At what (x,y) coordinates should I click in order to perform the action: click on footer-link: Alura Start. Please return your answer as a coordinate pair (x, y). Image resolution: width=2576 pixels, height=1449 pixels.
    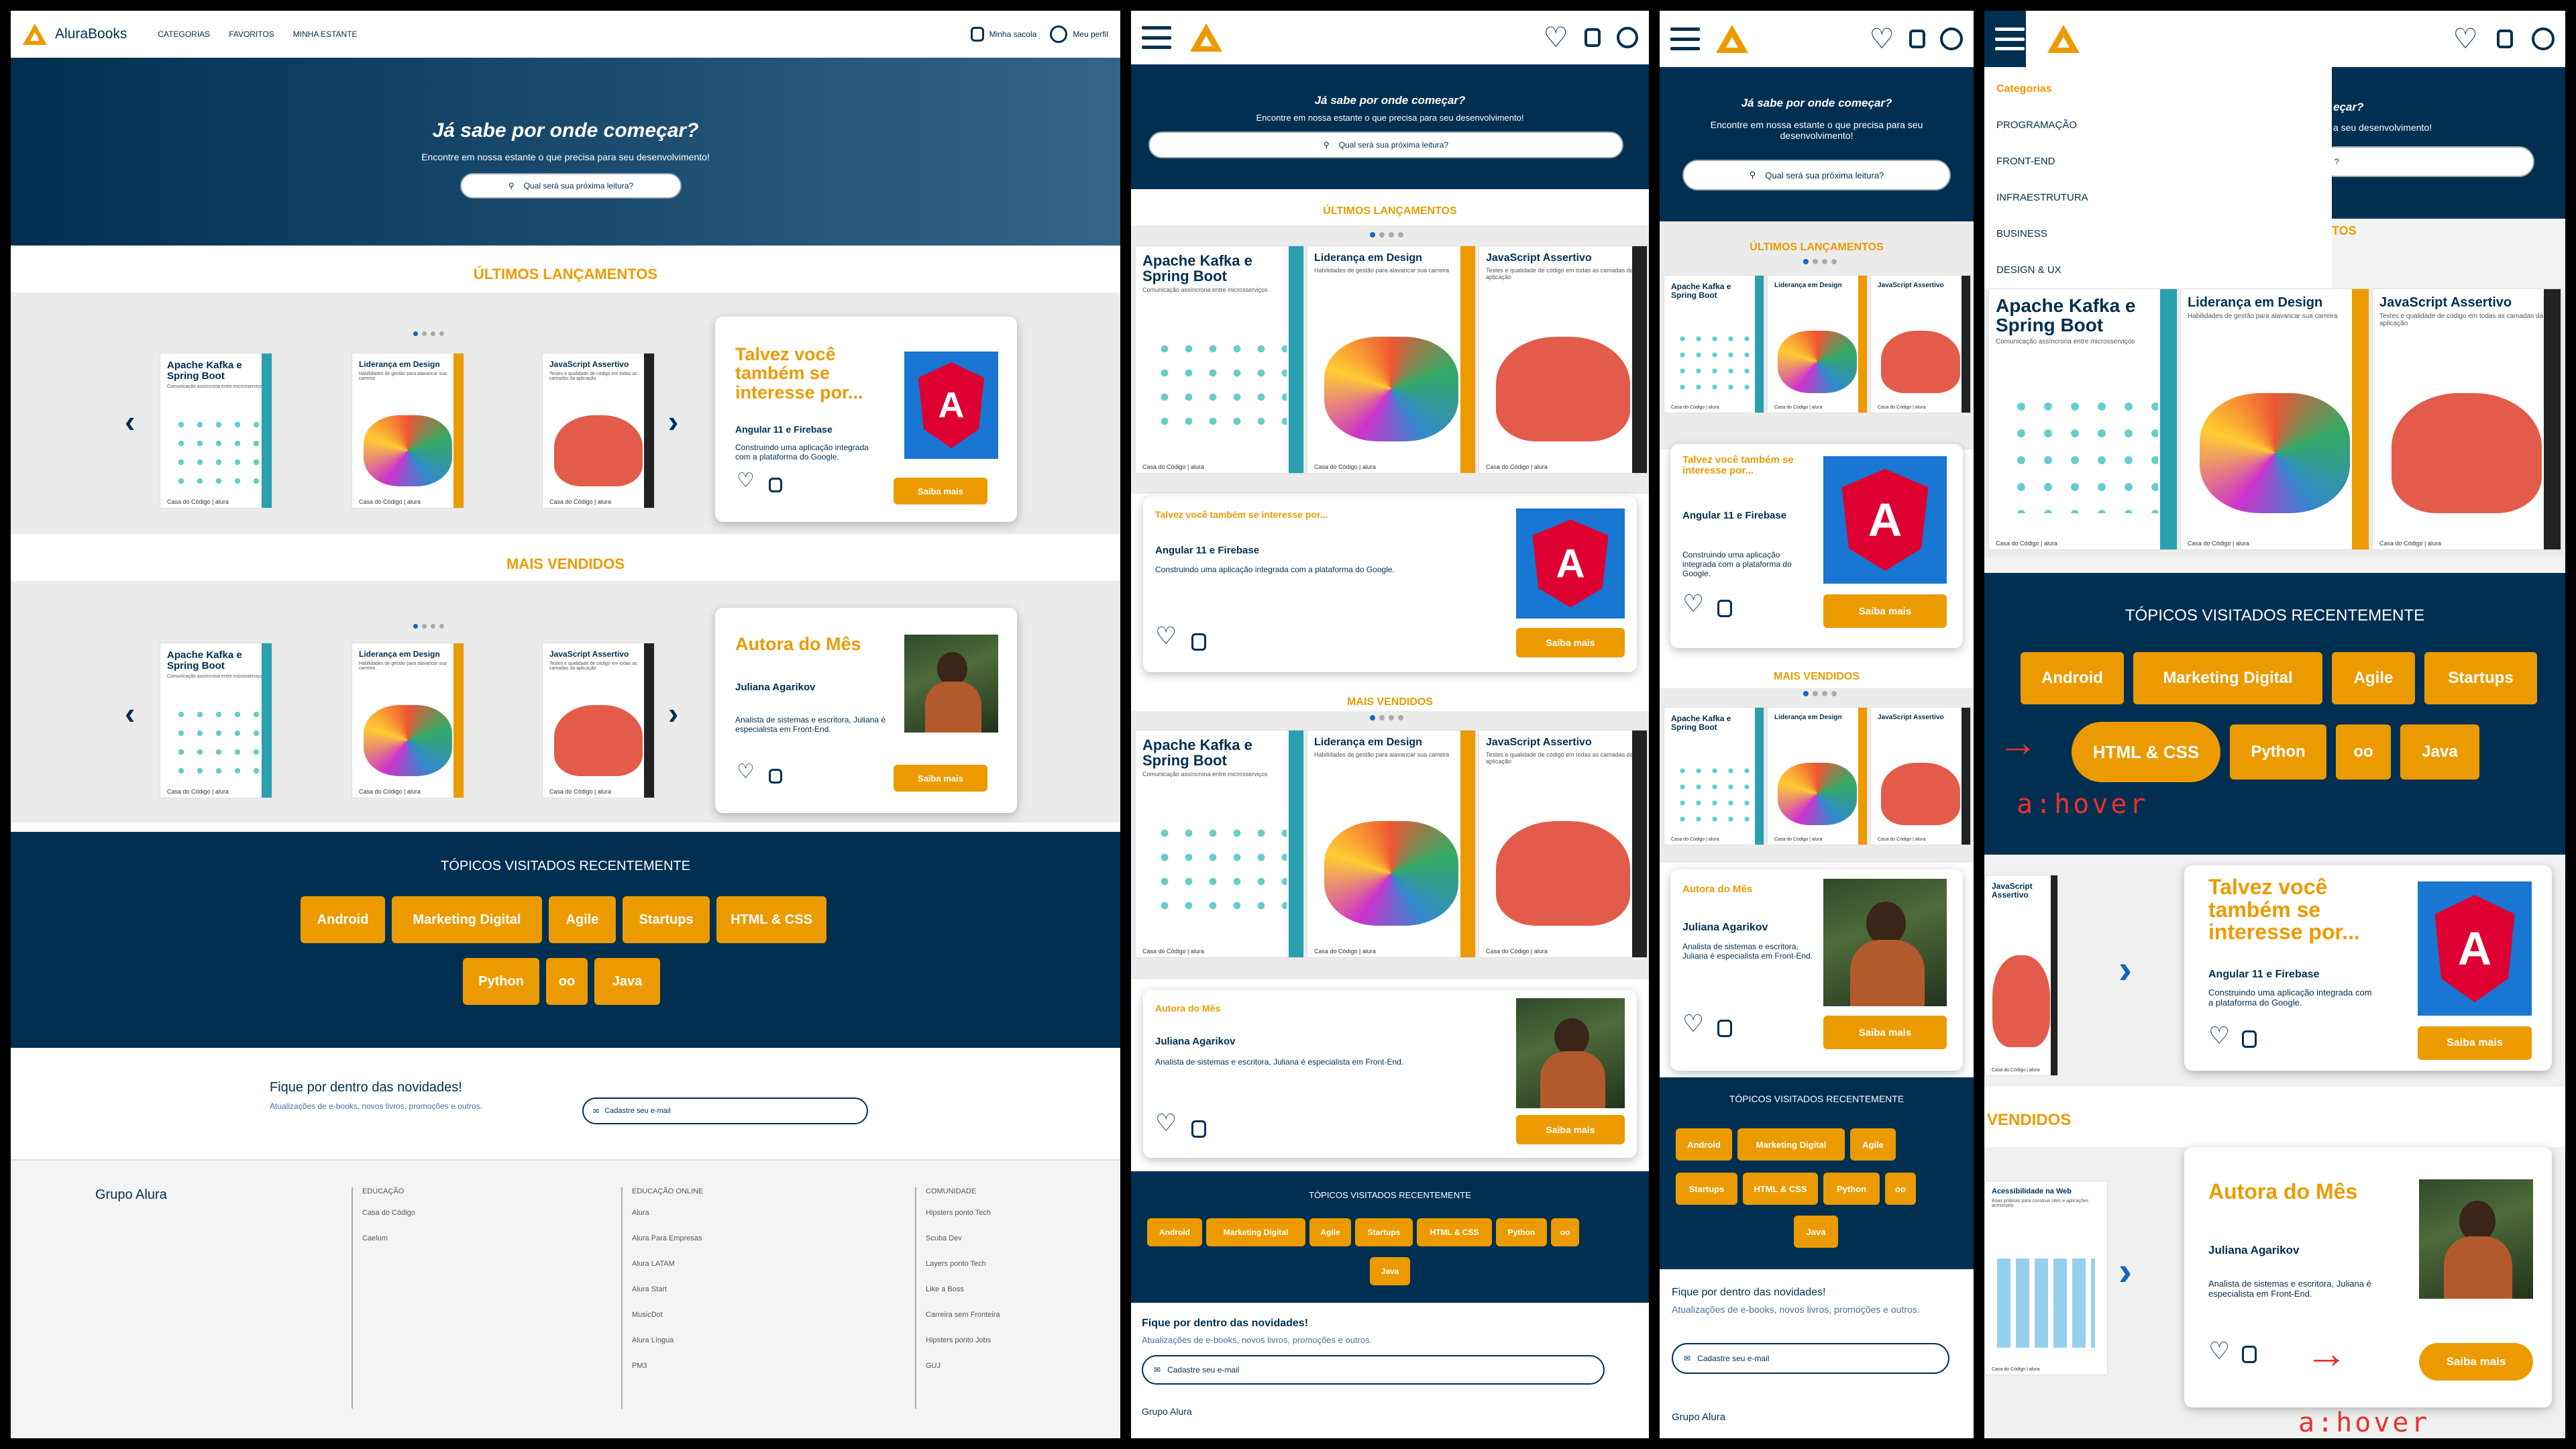
    Looking at the image, I should click on (667, 1289).